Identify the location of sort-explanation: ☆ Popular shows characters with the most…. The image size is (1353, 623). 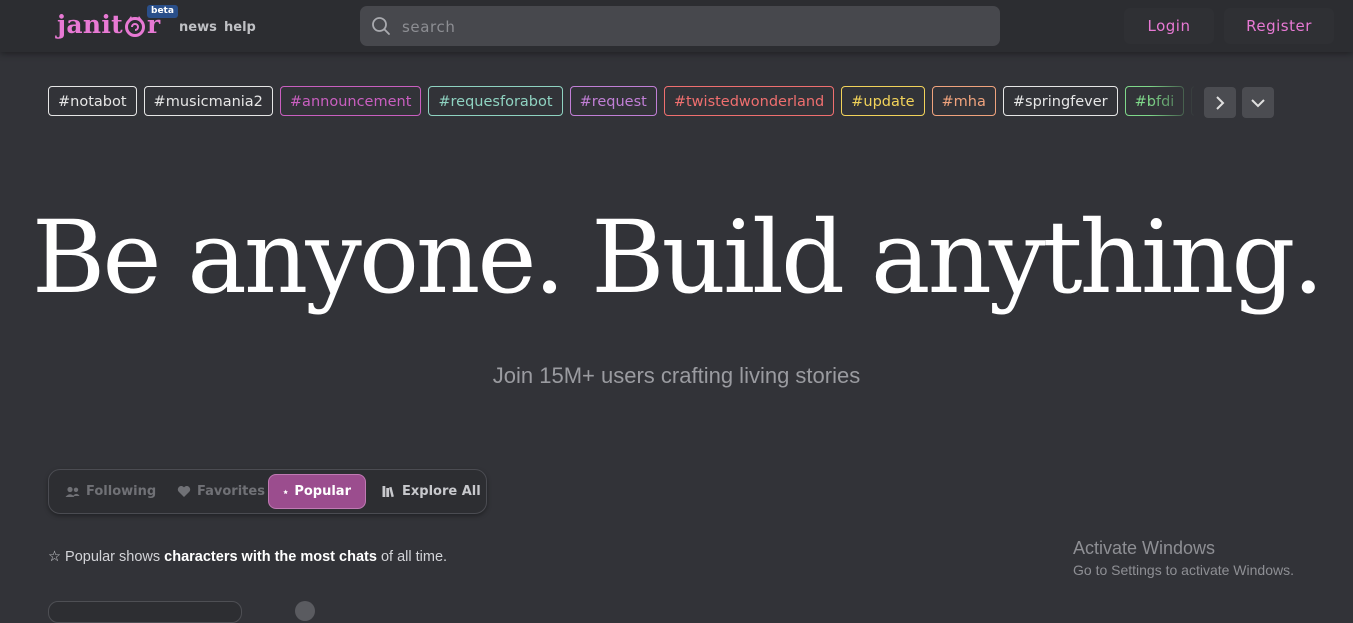
(247, 557).